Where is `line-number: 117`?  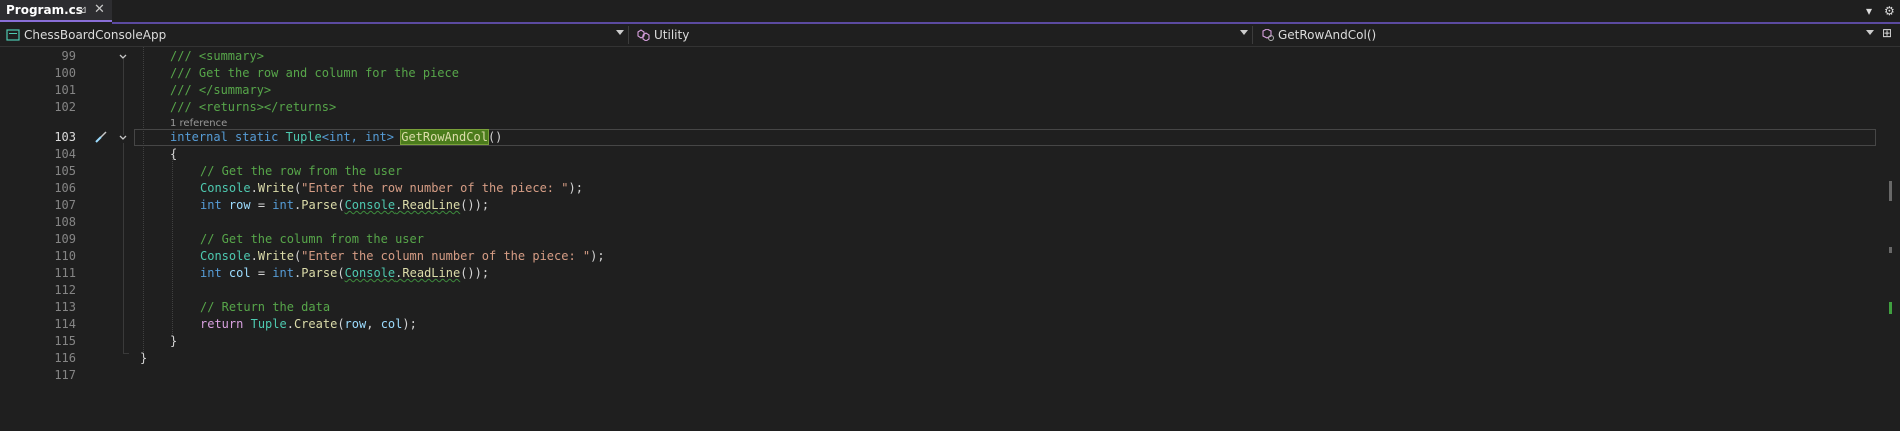 line-number: 117 is located at coordinates (65, 375).